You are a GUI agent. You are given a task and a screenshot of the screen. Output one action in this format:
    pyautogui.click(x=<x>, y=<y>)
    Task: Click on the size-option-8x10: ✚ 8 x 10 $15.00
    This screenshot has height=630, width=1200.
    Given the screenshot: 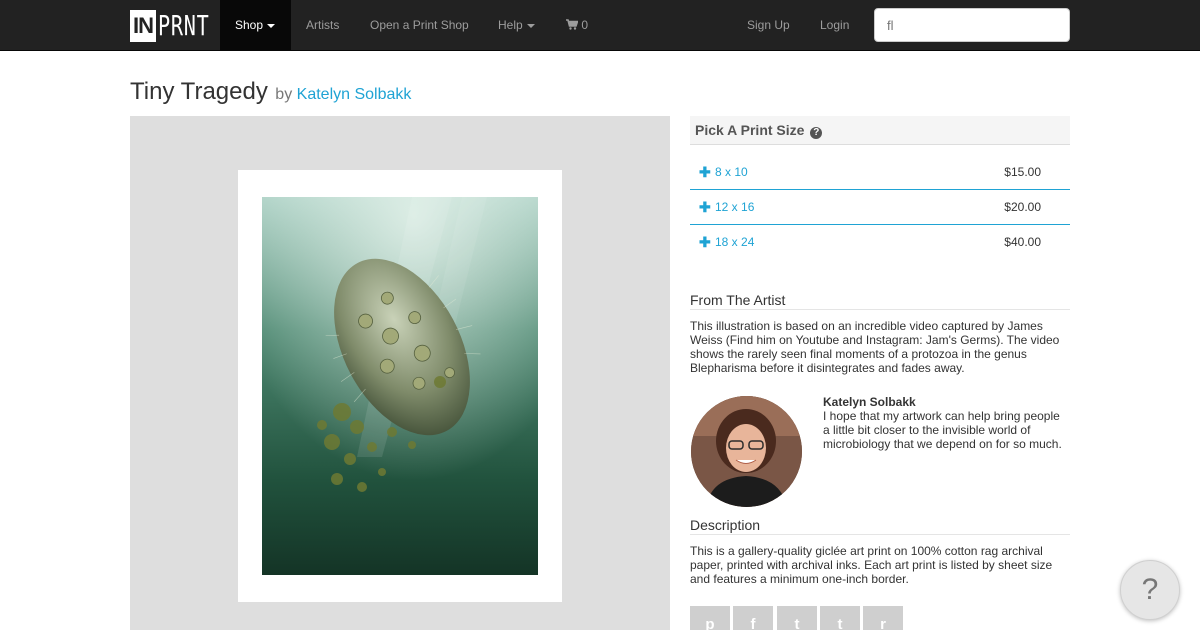 What is the action you would take?
    pyautogui.click(x=880, y=172)
    